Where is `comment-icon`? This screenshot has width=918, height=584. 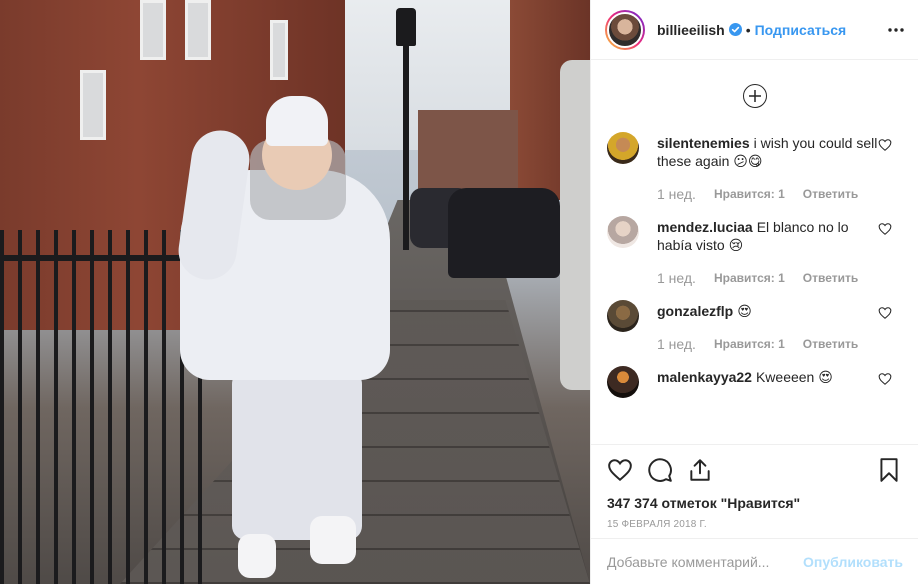 comment-icon is located at coordinates (660, 470).